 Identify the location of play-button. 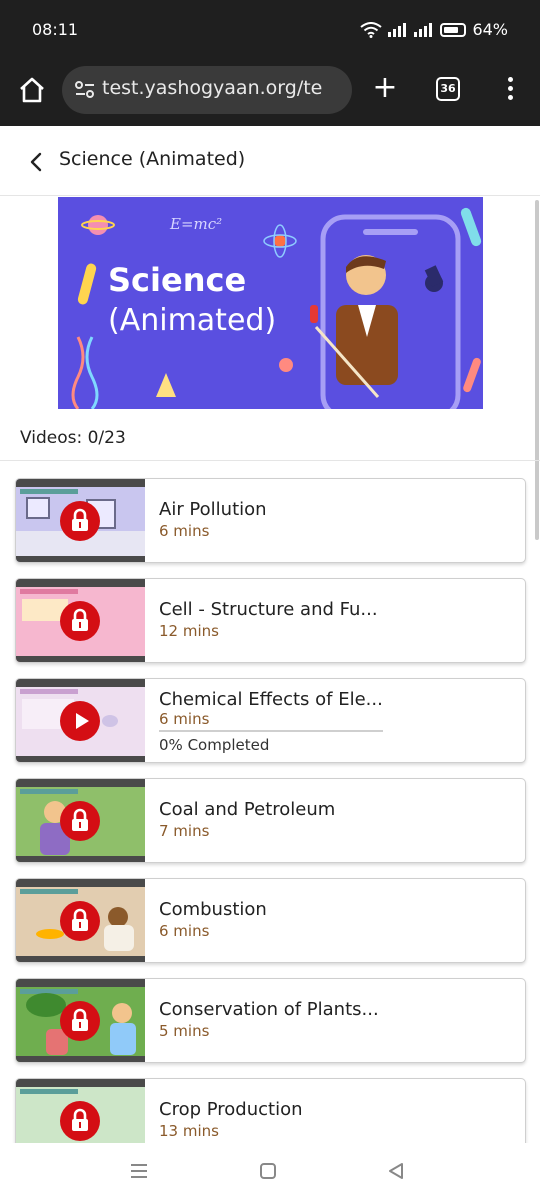
(80, 721).